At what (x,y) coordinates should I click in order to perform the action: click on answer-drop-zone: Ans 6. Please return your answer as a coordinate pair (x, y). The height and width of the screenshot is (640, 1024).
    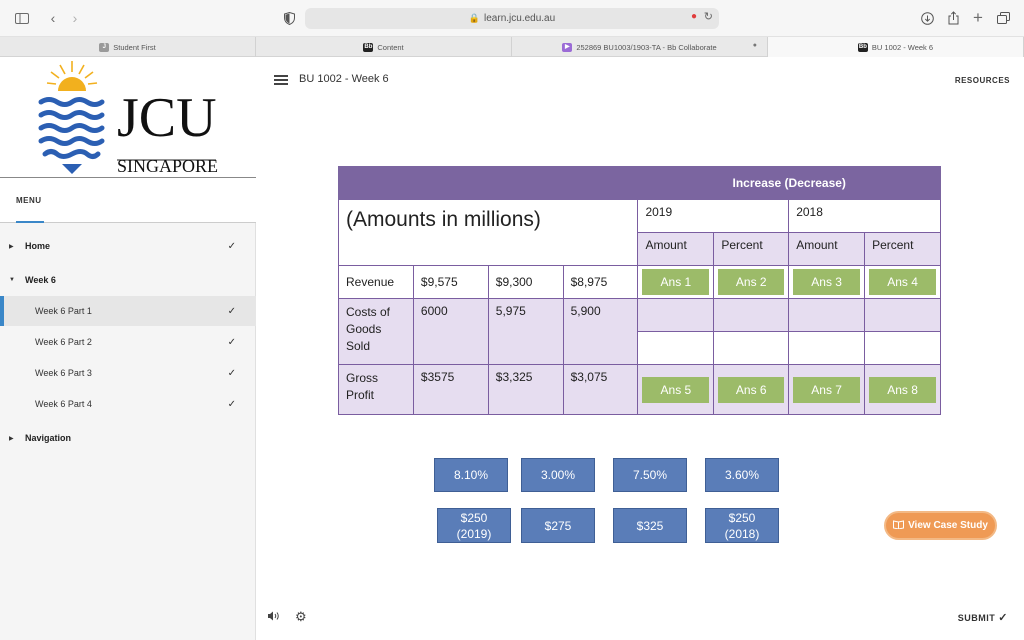
    Looking at the image, I should click on (751, 389).